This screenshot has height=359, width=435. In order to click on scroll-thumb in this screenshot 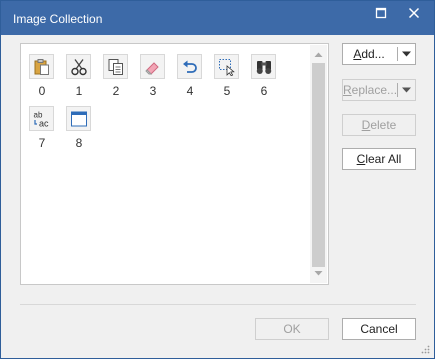, I will do `click(318, 165)`.